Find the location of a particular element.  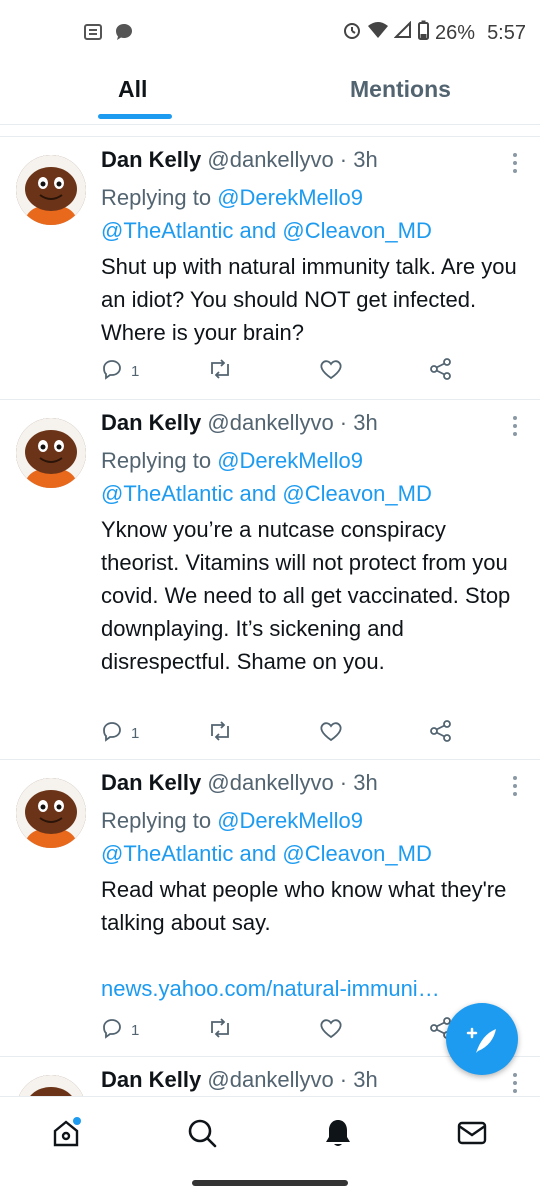

tab-mentions: Mentions is located at coordinates (400, 89).